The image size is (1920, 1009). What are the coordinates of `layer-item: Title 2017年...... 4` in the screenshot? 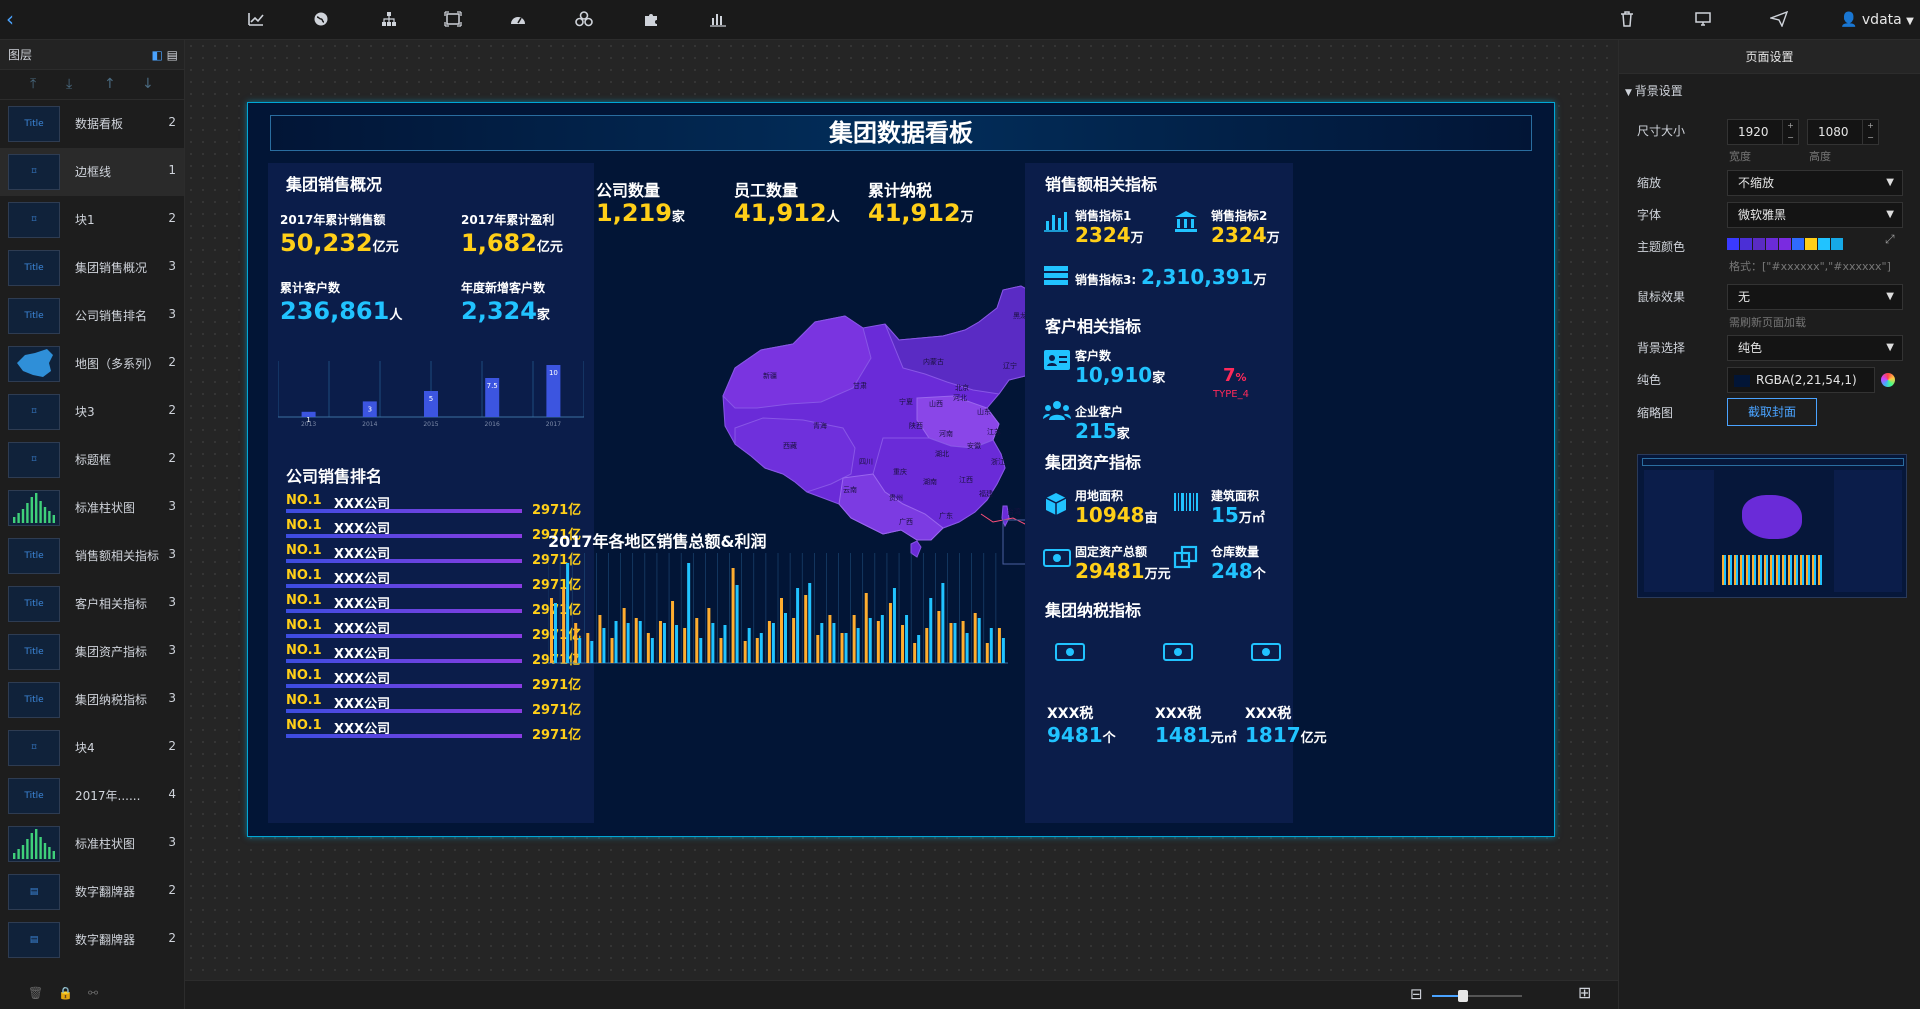 It's located at (92, 796).